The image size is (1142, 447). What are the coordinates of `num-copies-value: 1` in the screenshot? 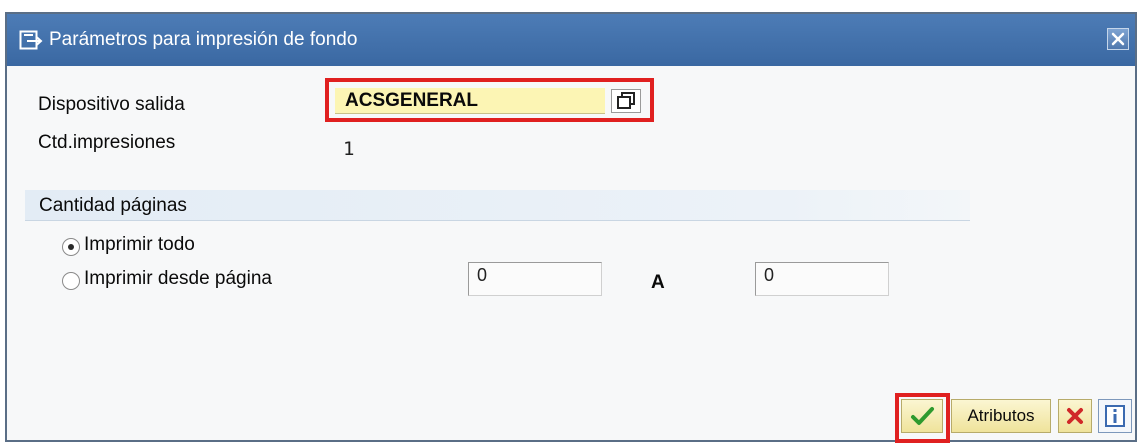 It's located at (349, 149).